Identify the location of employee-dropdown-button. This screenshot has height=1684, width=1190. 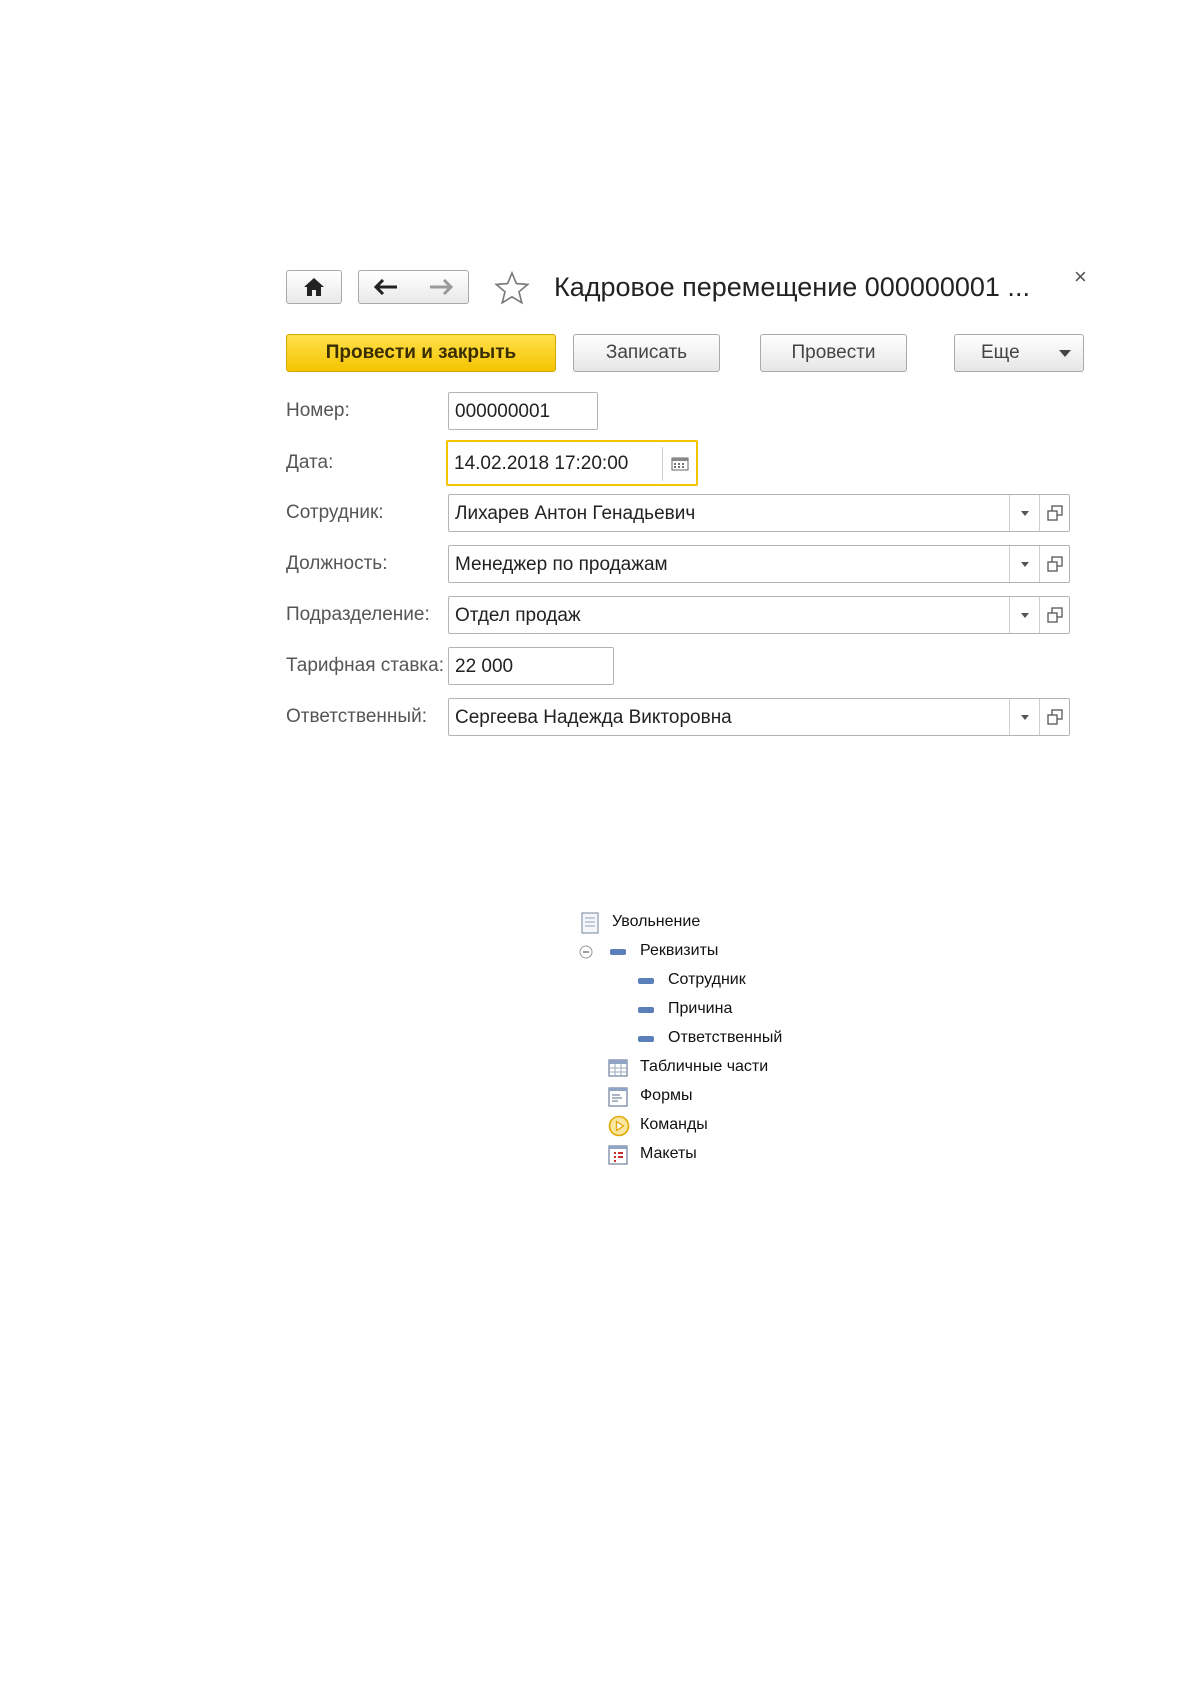
(1024, 513).